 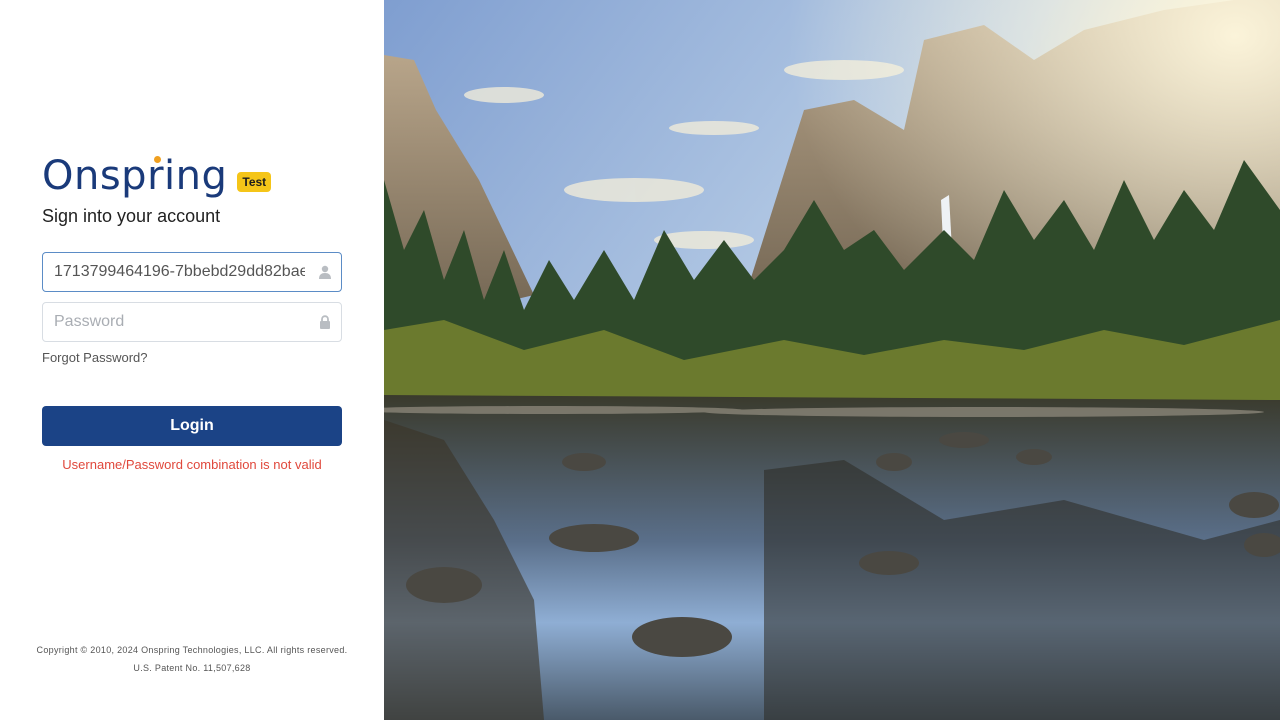 What do you see at coordinates (254, 182) in the screenshot?
I see `environment-badge: Test` at bounding box center [254, 182].